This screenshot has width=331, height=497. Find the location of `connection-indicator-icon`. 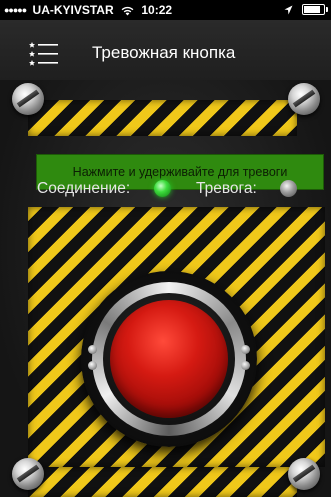

connection-indicator-icon is located at coordinates (162, 188).